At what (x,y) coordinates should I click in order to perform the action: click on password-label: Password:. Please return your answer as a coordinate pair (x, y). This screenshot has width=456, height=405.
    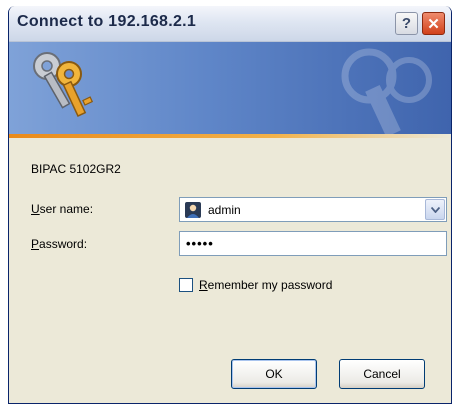
    Looking at the image, I should click on (59, 244).